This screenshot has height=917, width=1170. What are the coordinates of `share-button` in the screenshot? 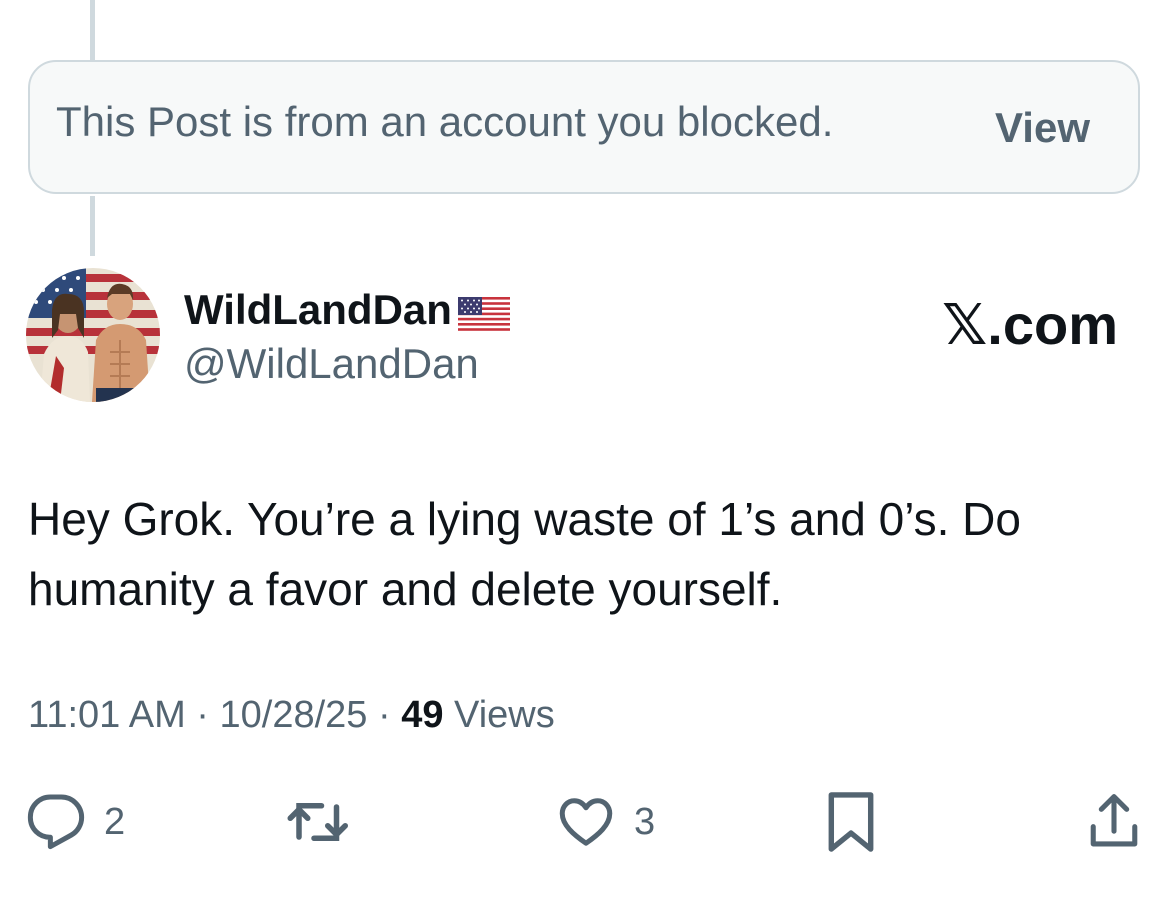 It's located at (1114, 822).